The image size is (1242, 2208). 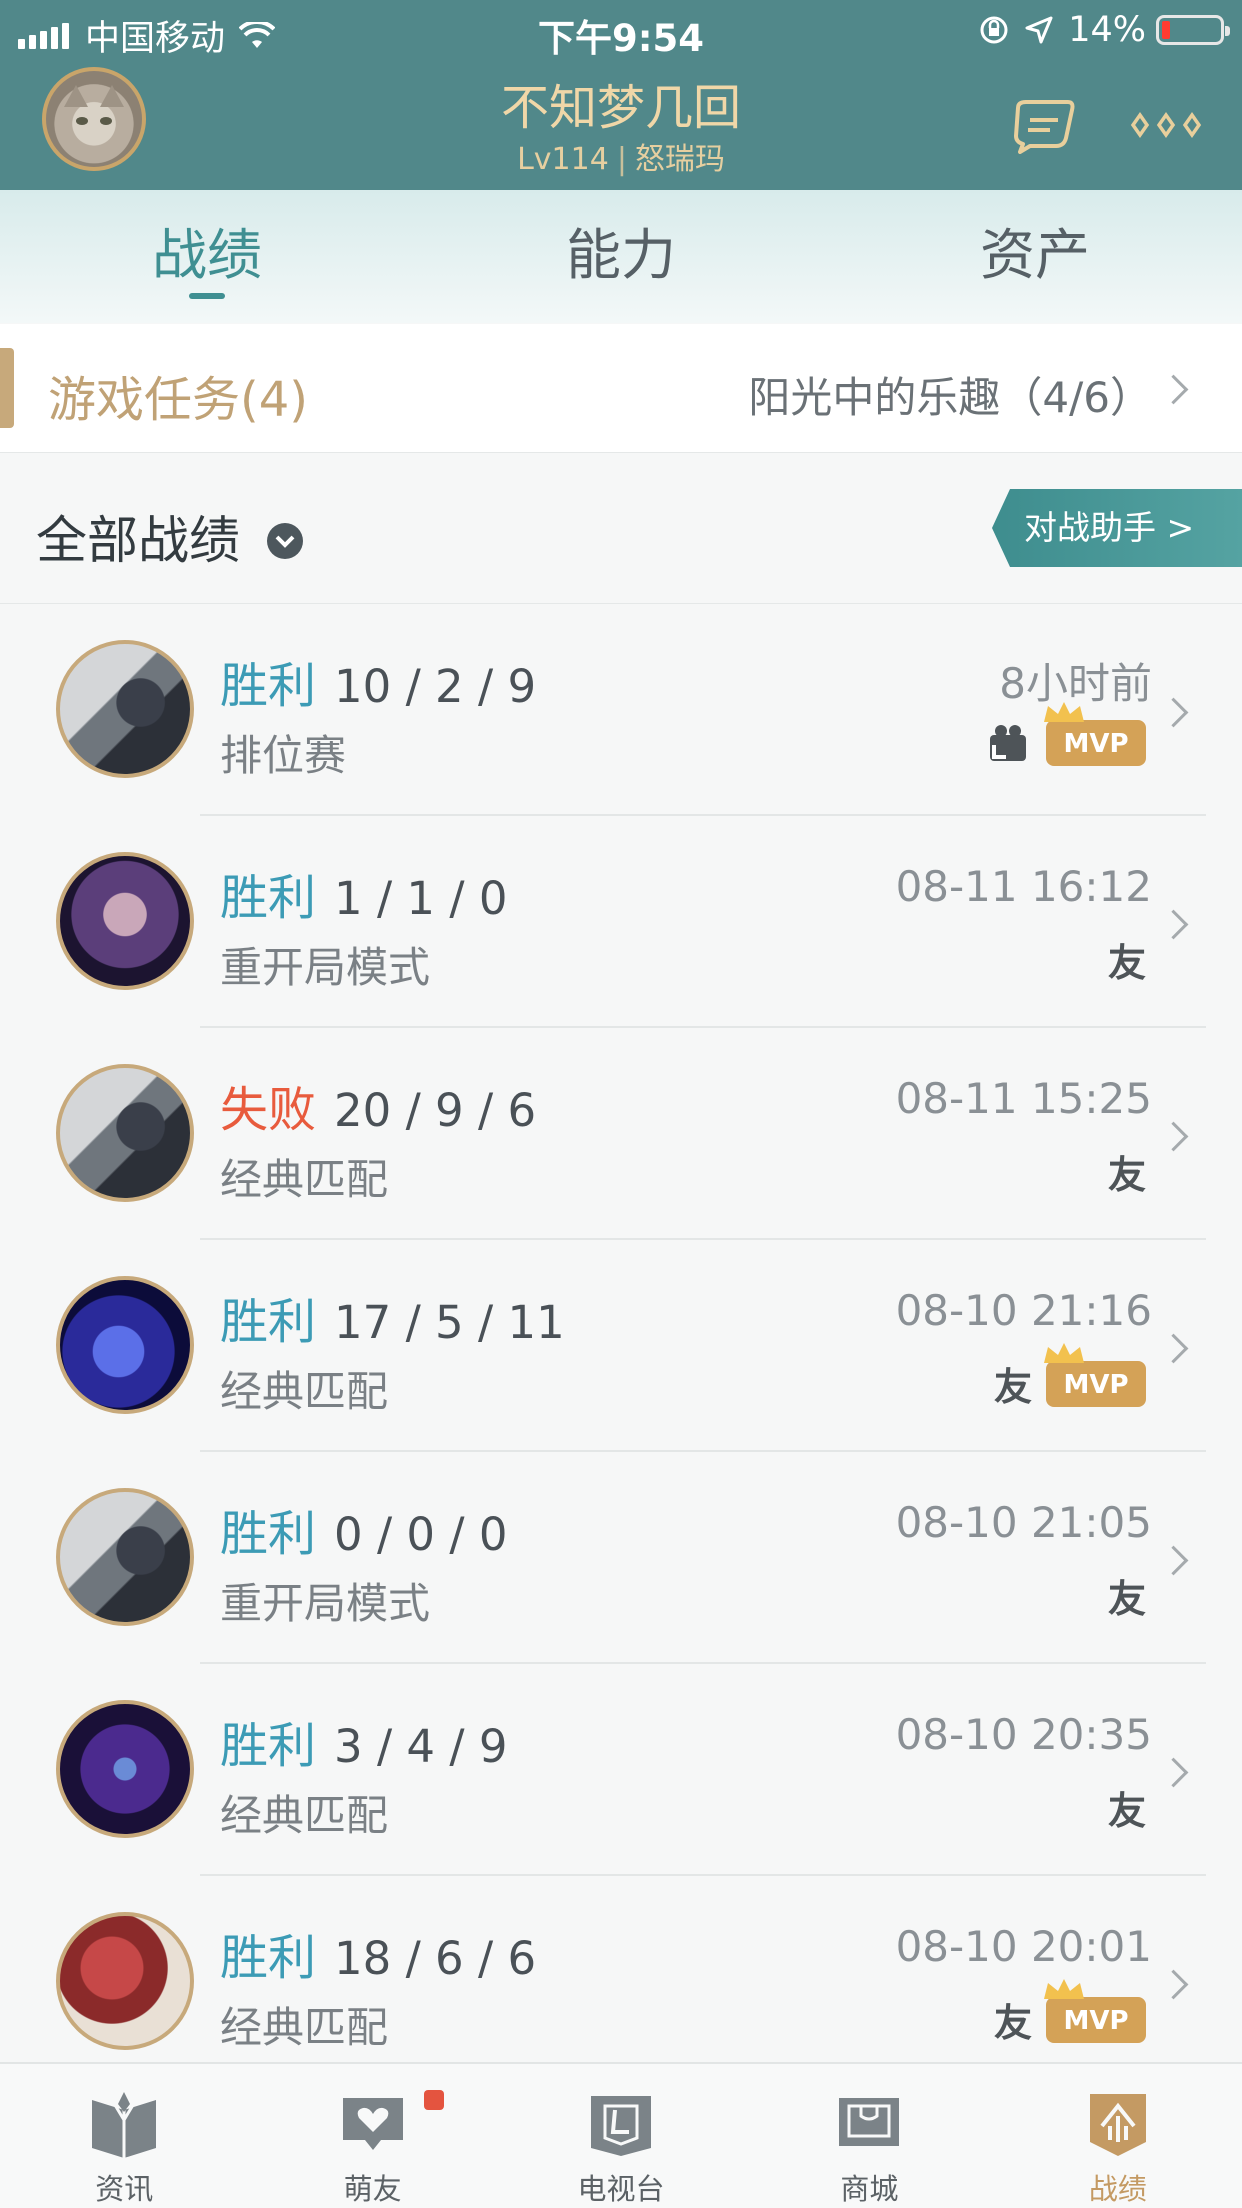 I want to click on tab-record: 战绩, so click(x=207, y=256).